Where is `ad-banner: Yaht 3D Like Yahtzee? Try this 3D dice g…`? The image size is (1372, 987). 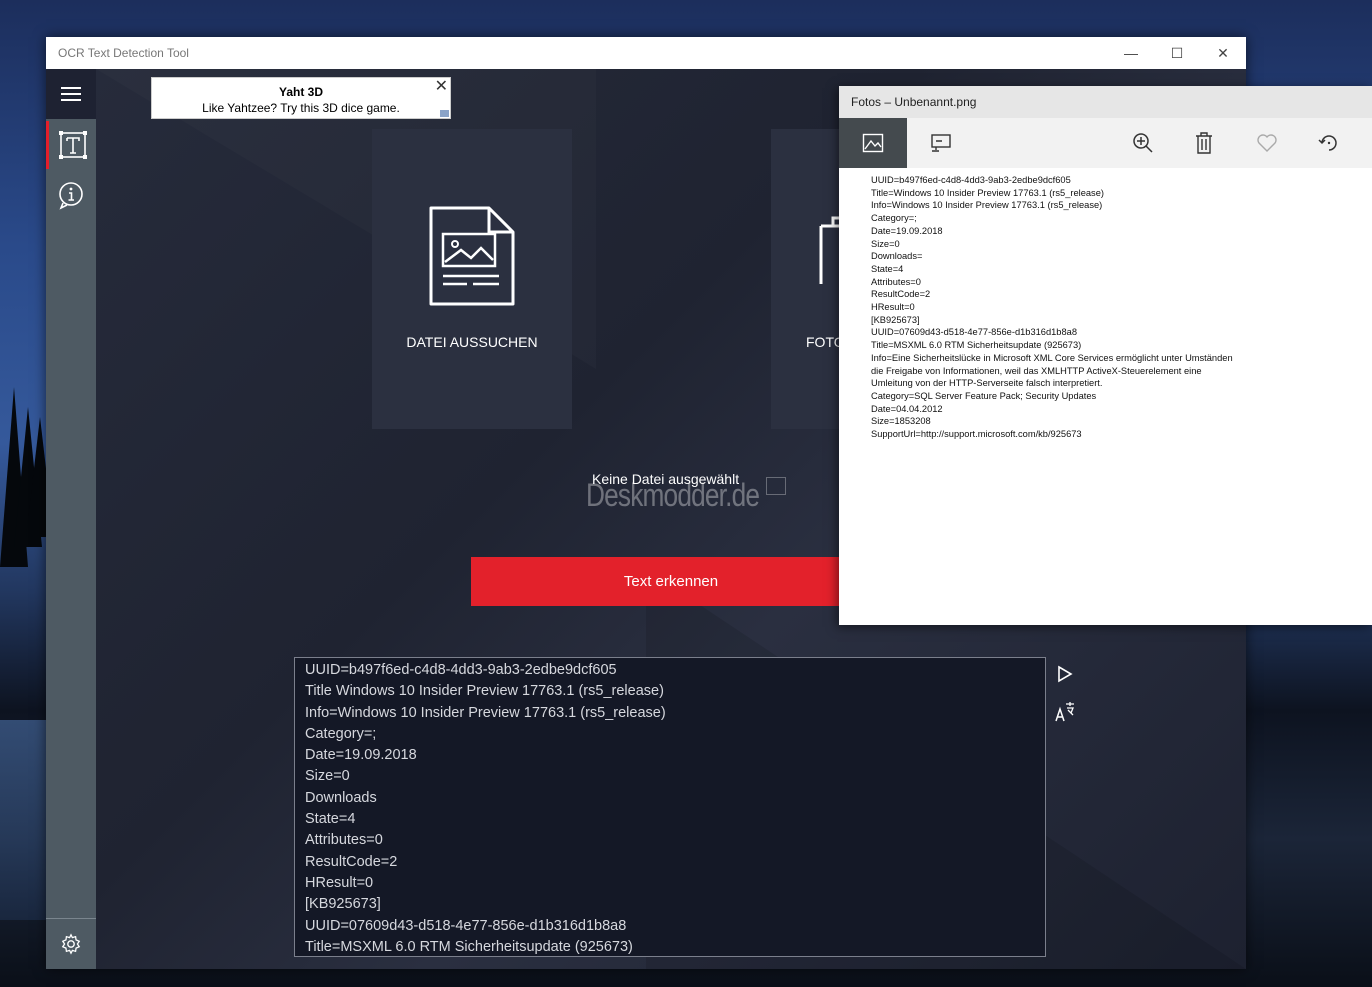 ad-banner: Yaht 3D Like Yahtzee? Try this 3D dice g… is located at coordinates (301, 98).